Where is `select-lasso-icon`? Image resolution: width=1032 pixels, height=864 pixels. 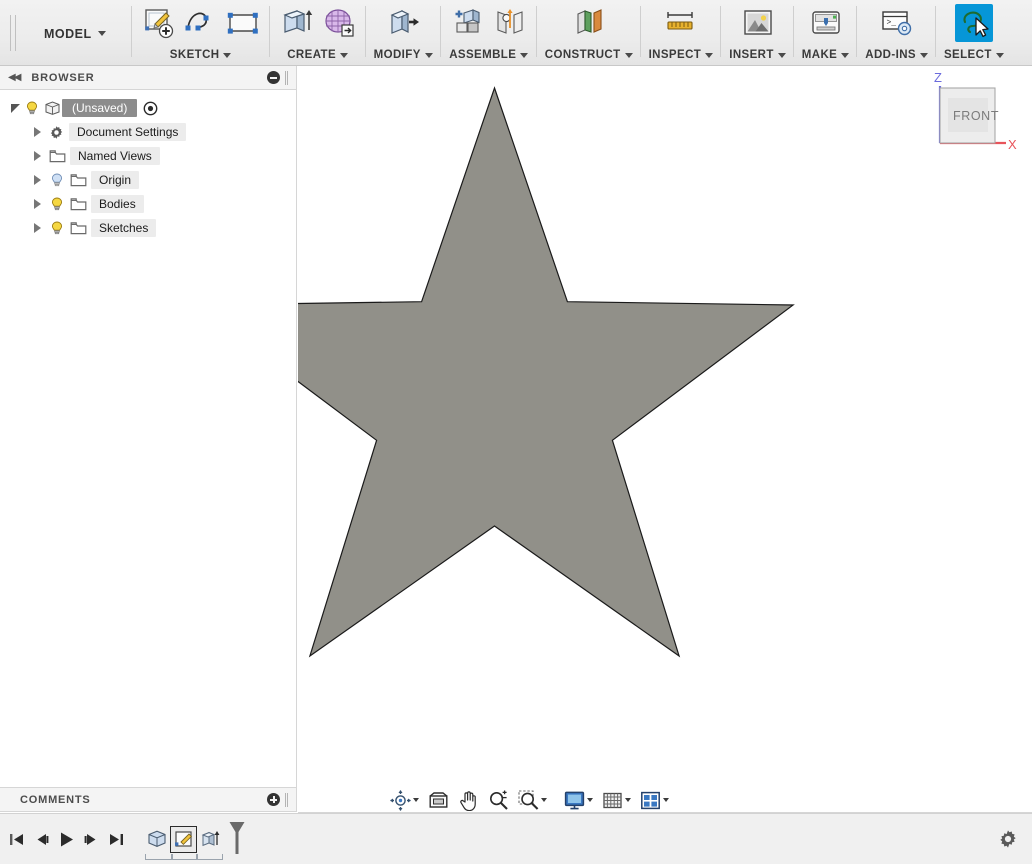
select-lasso-icon is located at coordinates (973, 23).